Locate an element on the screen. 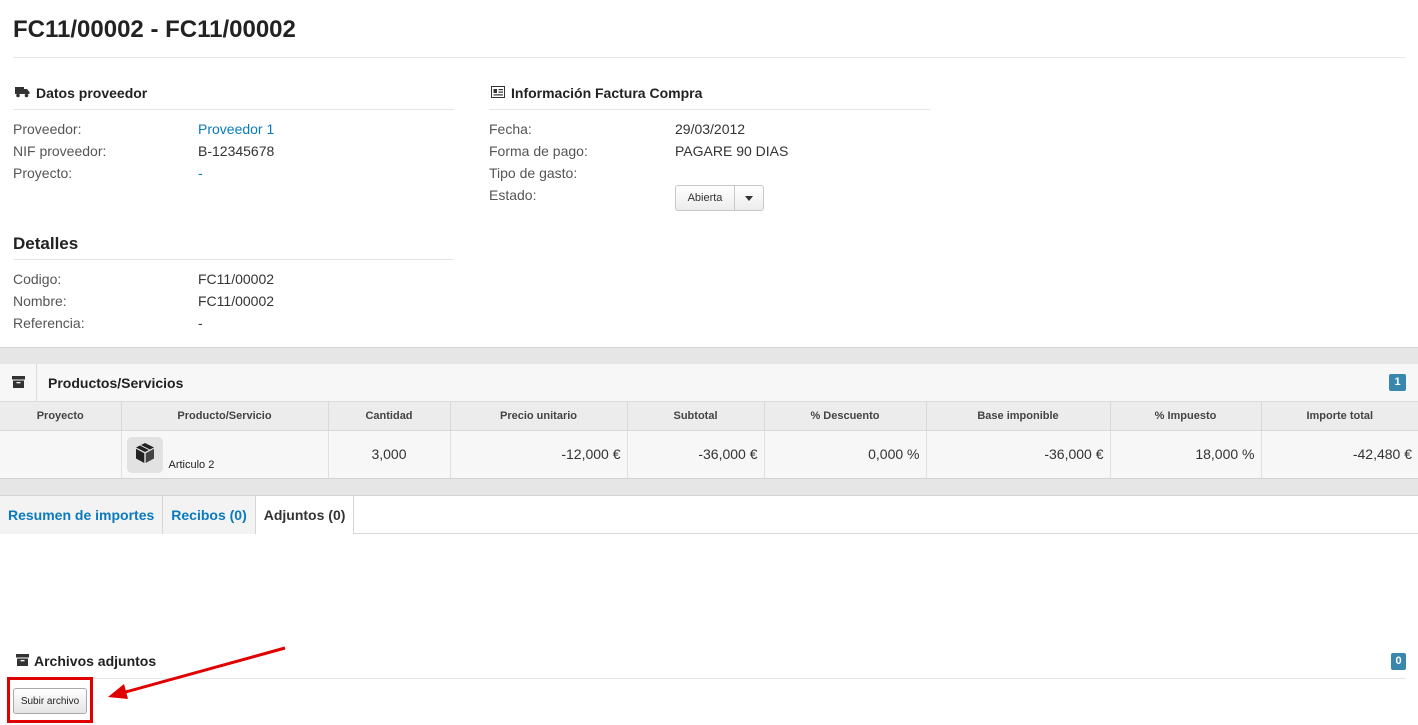 This screenshot has height=725, width=1418. caret-down-icon is located at coordinates (749, 198).